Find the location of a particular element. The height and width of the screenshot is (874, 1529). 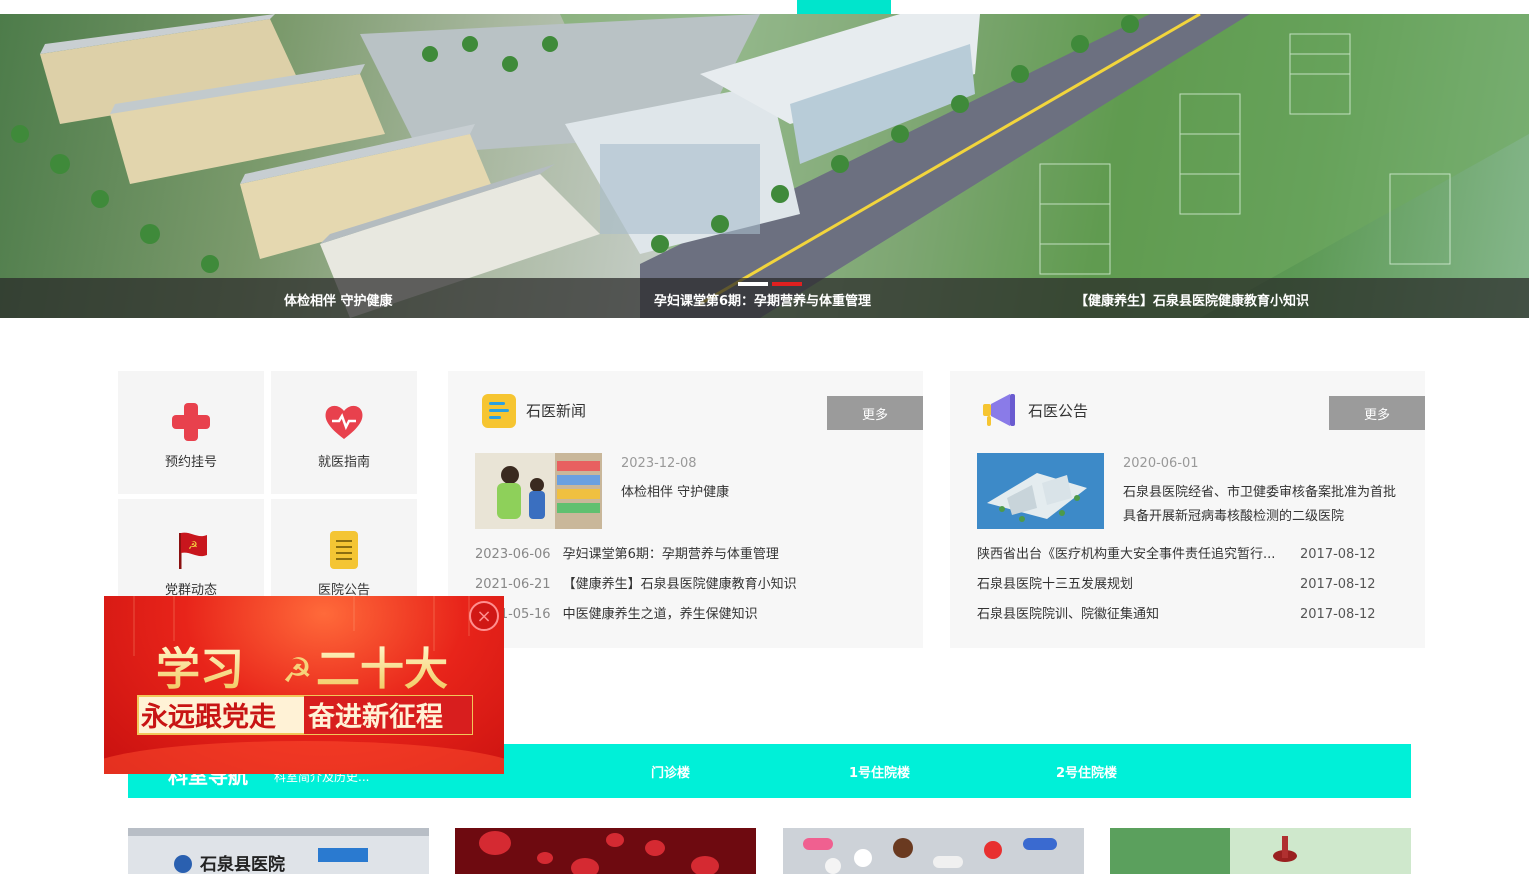

quick-link-guide: 就医指南 is located at coordinates (344, 432).